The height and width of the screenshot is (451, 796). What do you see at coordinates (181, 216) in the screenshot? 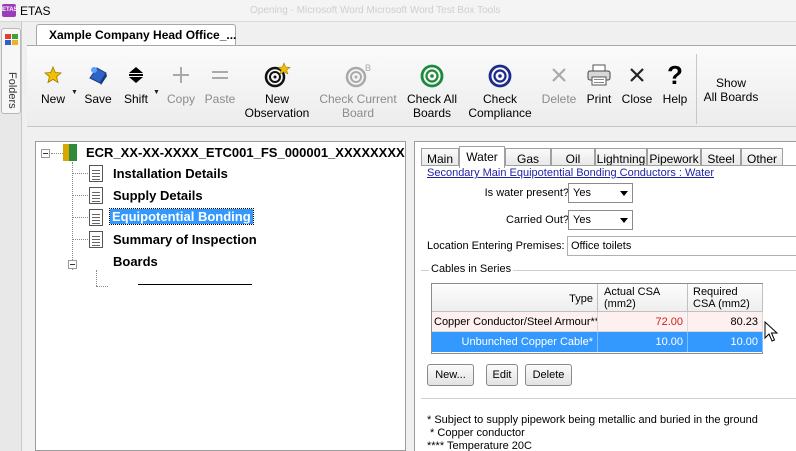
I see `tree-item-equipotential-bonding: Equipotential Bonding` at bounding box center [181, 216].